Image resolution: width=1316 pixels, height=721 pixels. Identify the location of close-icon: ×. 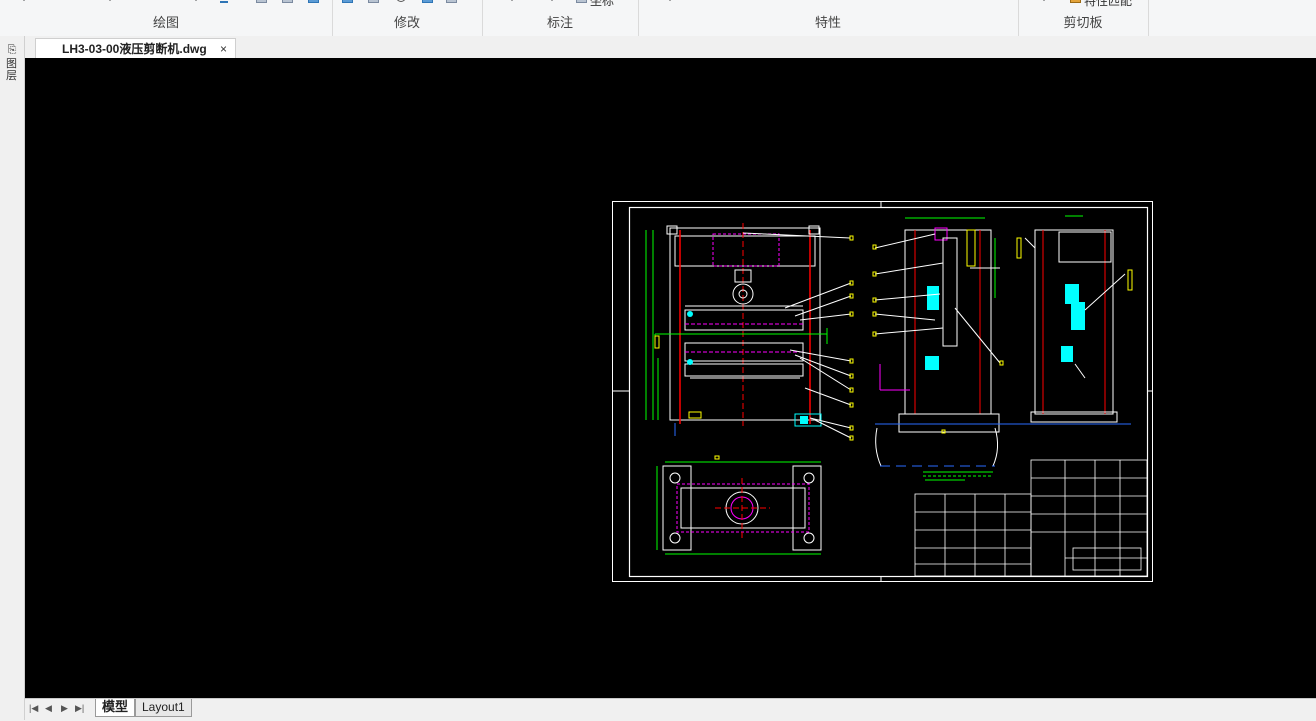
(223, 49).